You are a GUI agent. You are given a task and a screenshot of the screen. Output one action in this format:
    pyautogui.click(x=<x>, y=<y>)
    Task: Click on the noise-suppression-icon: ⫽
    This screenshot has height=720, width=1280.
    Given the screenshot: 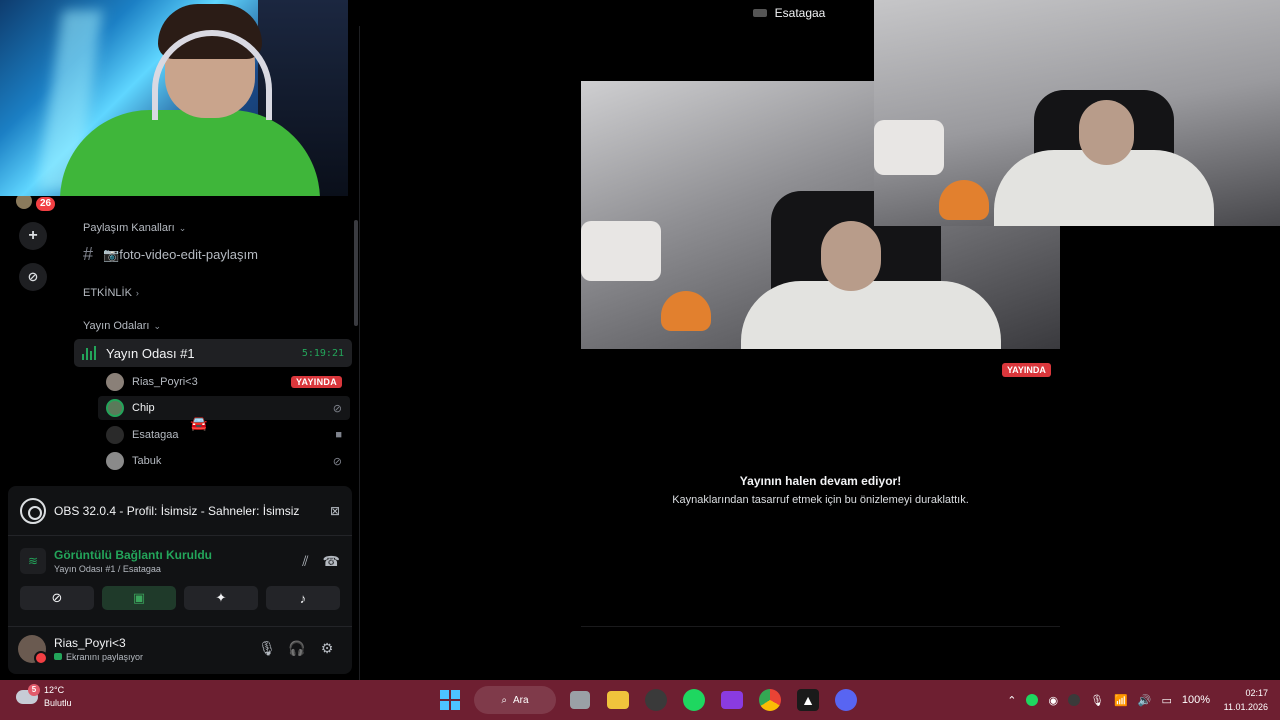 What is the action you would take?
    pyautogui.click(x=305, y=561)
    